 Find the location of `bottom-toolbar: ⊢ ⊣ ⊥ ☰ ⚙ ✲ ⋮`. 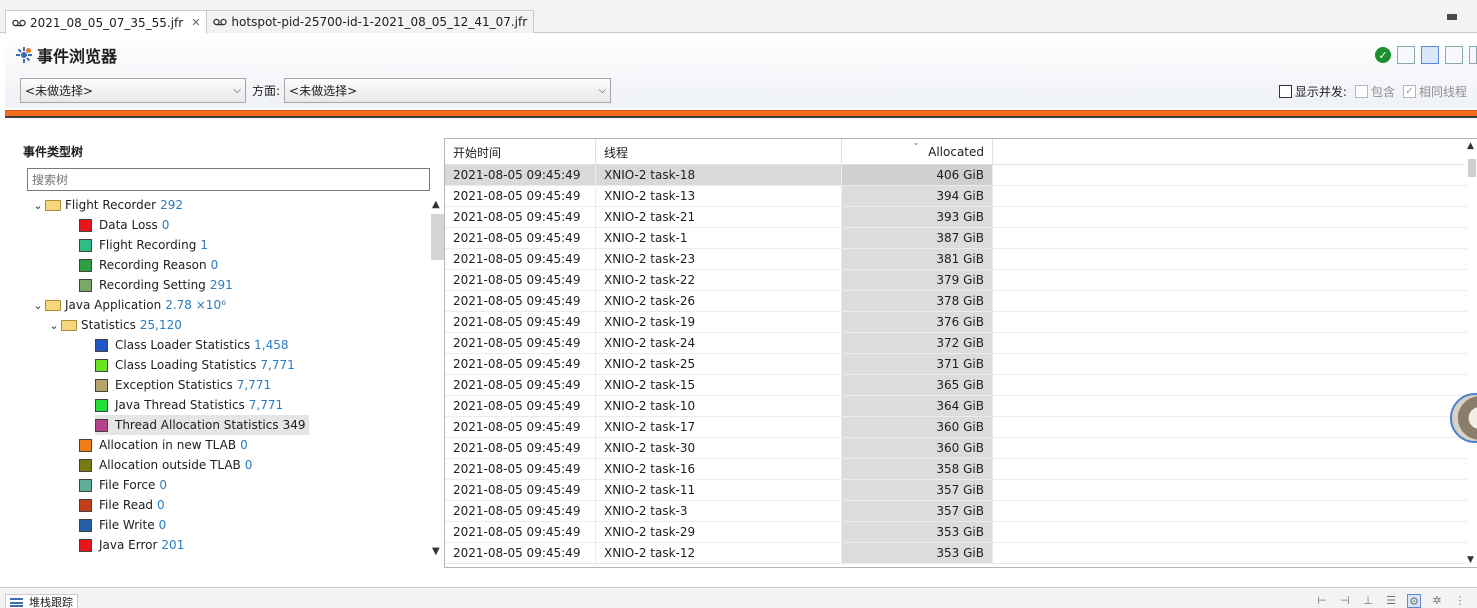

bottom-toolbar: ⊢ ⊣ ⊥ ☰ ⚙ ✲ ⋮ is located at coordinates (1391, 601).